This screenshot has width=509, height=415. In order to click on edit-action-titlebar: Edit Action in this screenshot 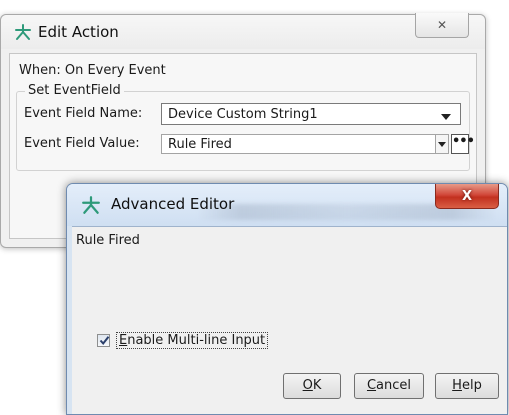, I will do `click(243, 32)`.